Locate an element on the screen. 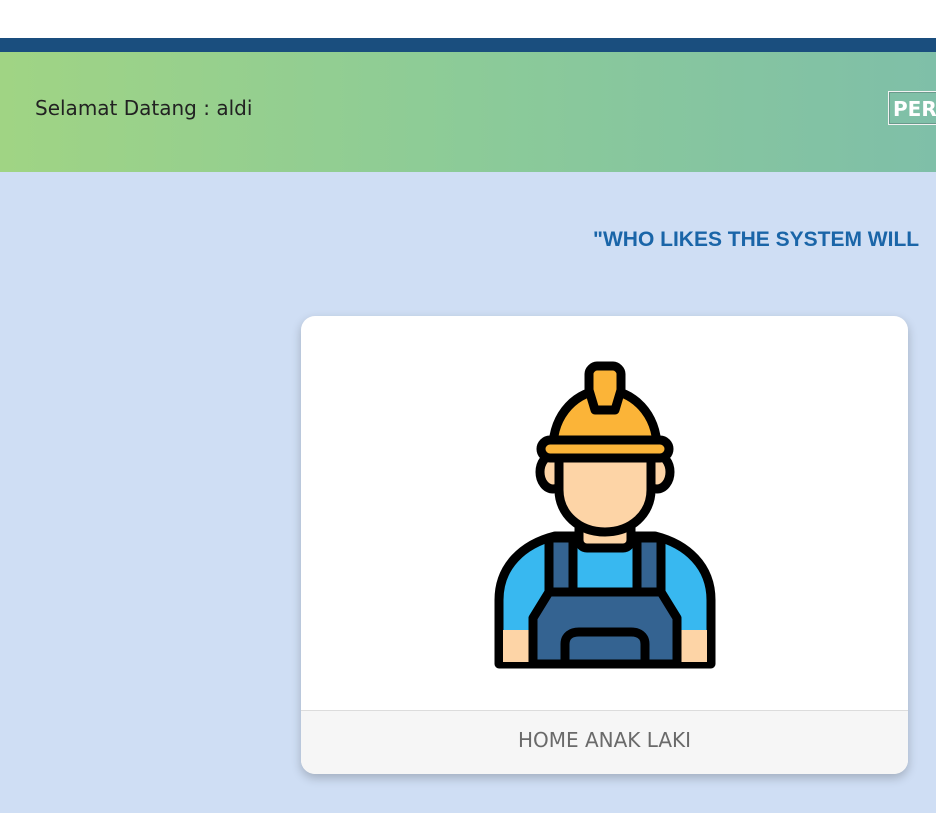 The height and width of the screenshot is (813, 936). header-bar: Selamat Datang : aldi PER is located at coordinates (468, 112).